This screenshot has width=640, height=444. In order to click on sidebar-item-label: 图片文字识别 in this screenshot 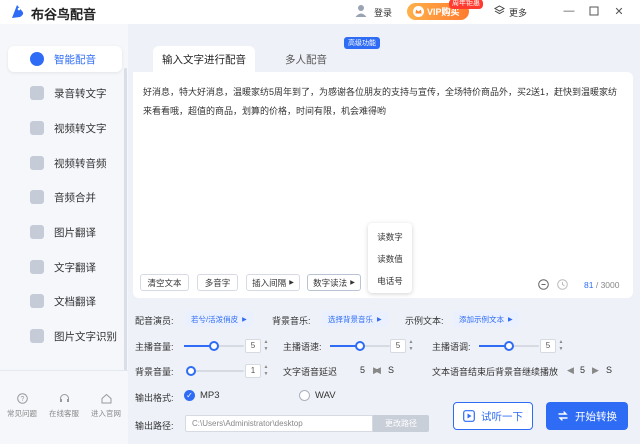, I will do `click(85, 336)`.